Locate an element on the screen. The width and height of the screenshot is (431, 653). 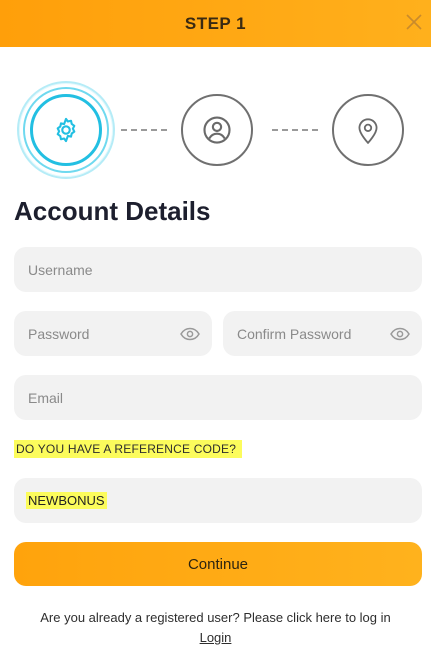
confirm-password-input is located at coordinates (312, 333).